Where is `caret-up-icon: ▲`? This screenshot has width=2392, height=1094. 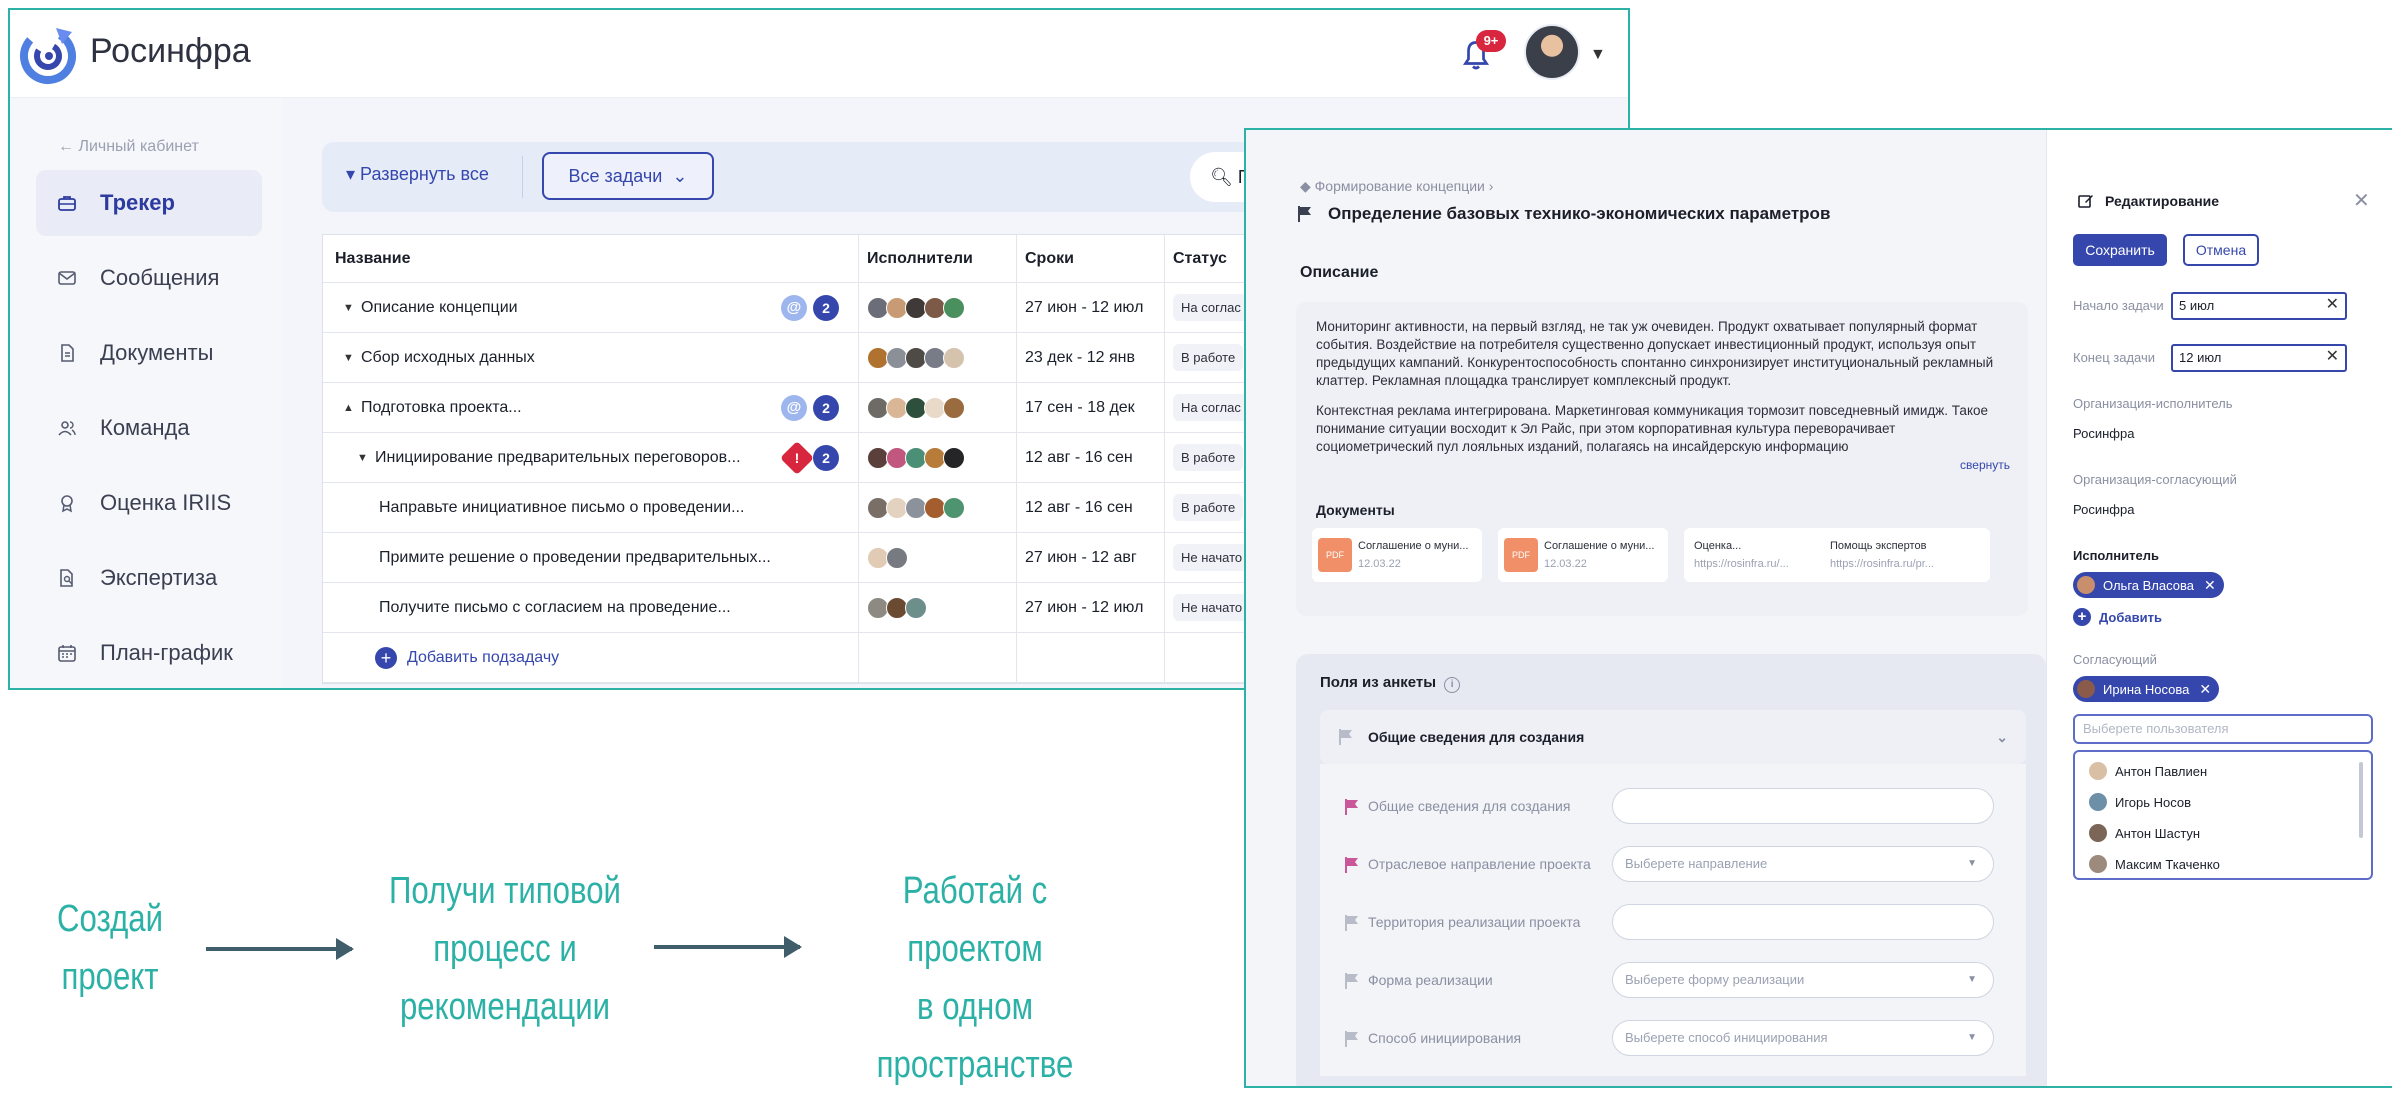
caret-up-icon: ▲ is located at coordinates (352, 408).